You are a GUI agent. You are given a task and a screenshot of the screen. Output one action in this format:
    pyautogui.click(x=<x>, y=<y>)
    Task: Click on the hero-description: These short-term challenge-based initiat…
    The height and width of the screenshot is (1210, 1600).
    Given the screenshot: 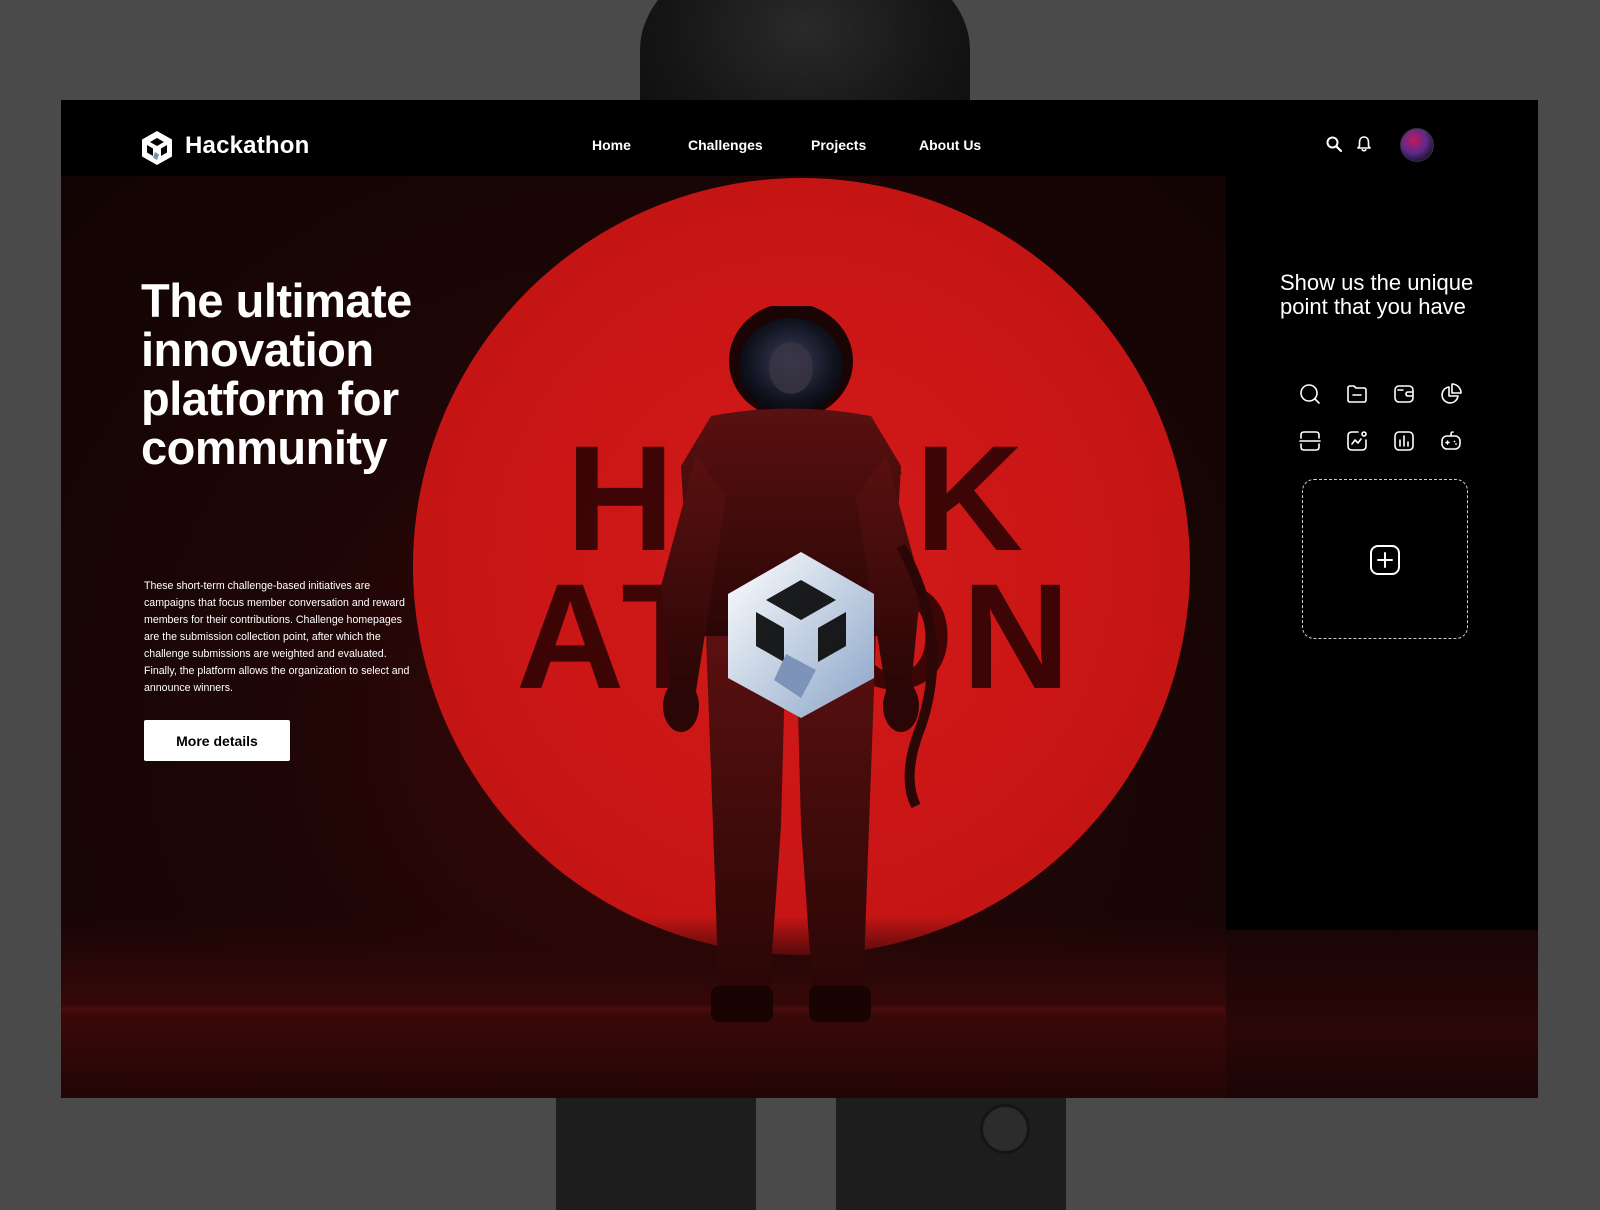 What is the action you would take?
    pyautogui.click(x=277, y=637)
    